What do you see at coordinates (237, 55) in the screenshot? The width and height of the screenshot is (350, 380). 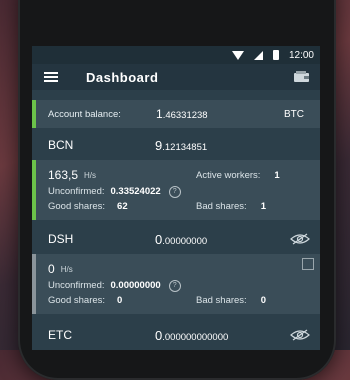 I see `wifi-icon` at bounding box center [237, 55].